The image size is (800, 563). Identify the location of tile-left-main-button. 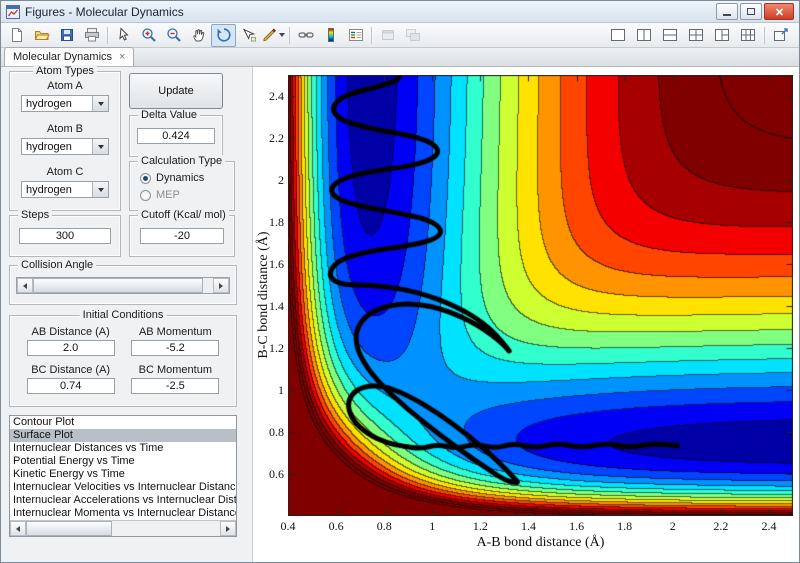
(722, 35).